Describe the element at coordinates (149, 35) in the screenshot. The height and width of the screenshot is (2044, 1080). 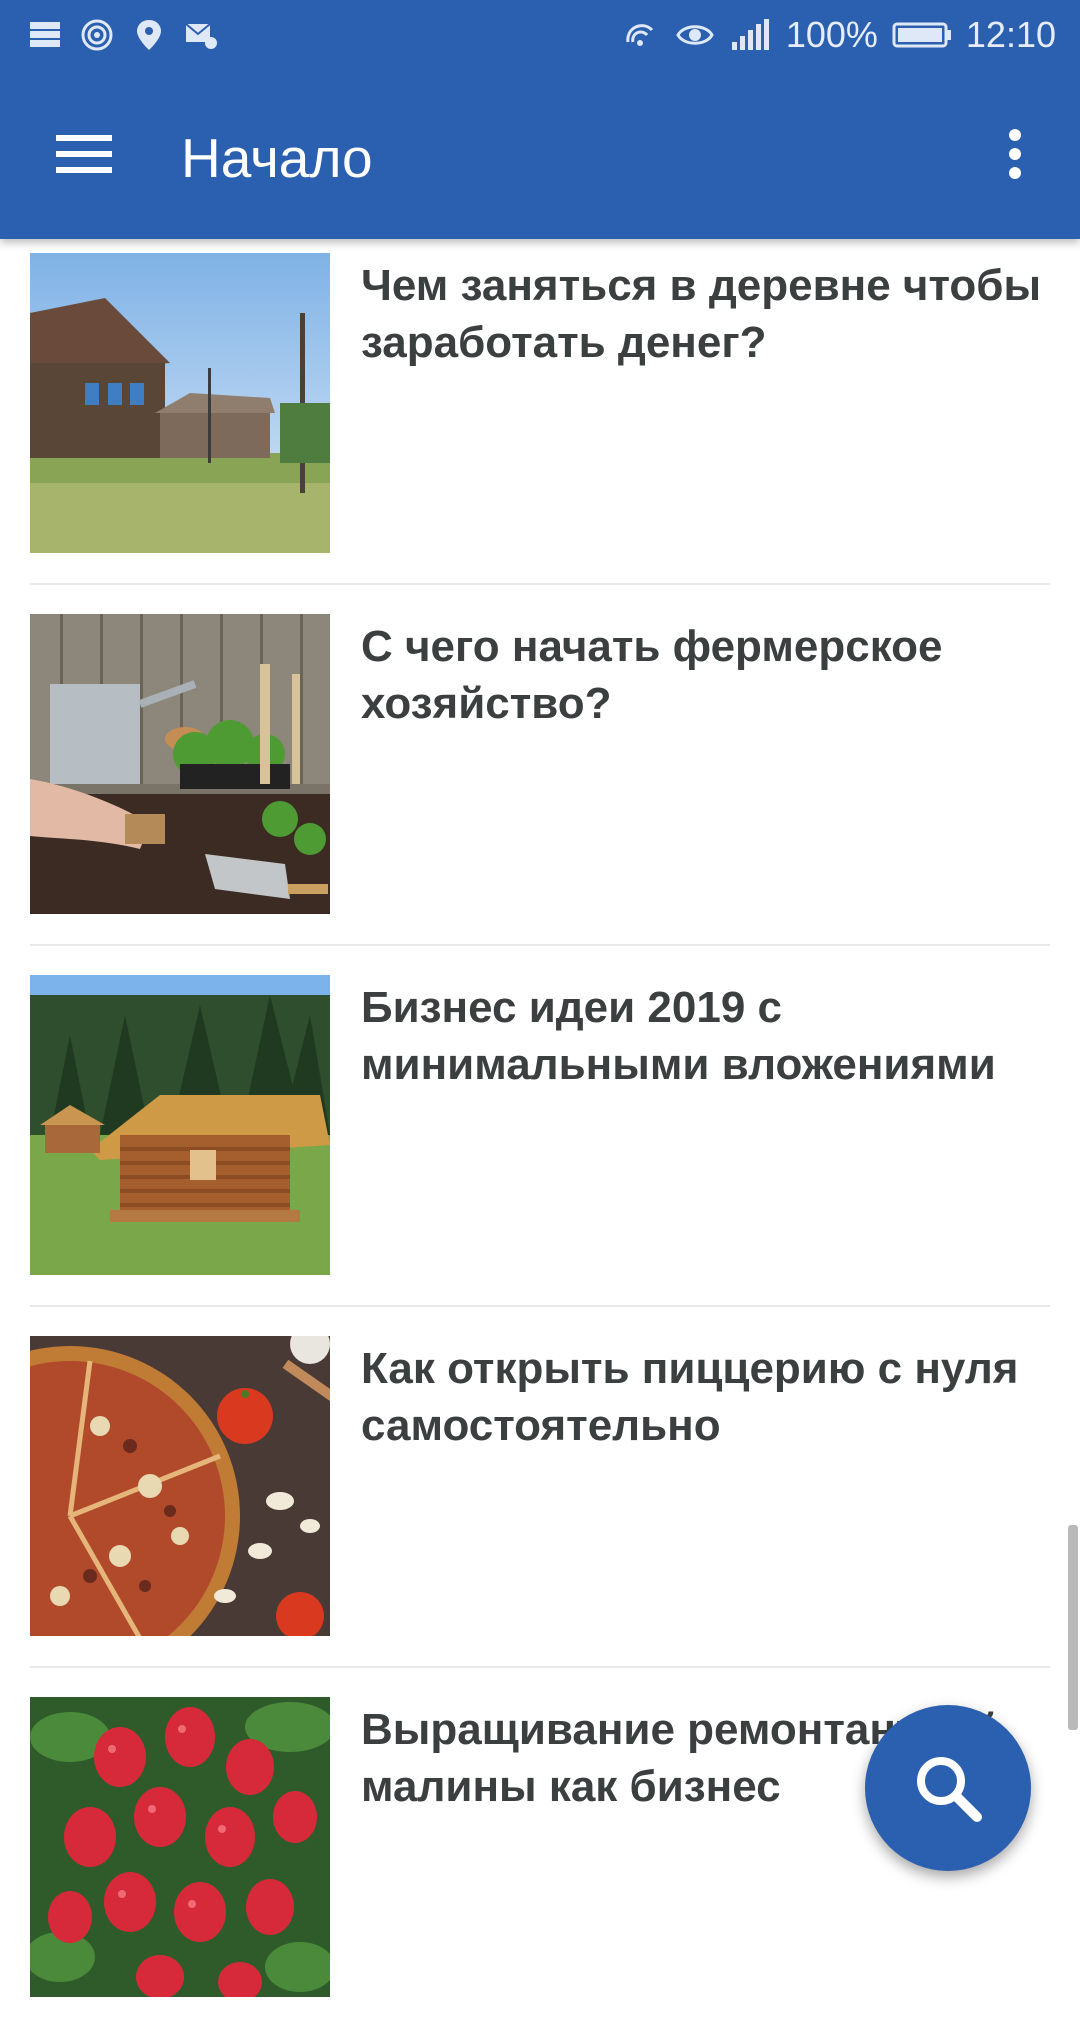
I see `location-icon` at that location.